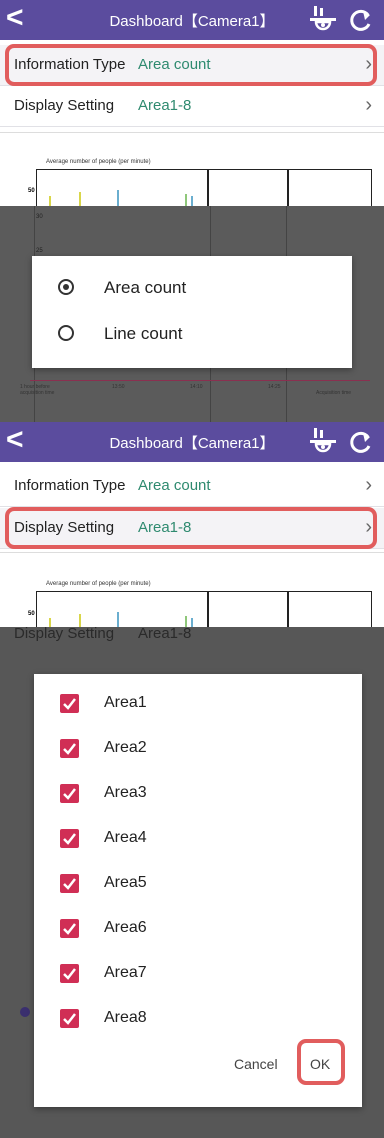 This screenshot has height=1138, width=384. Describe the element at coordinates (37, 390) in the screenshot. I see `x-tick-label: 1 hour before acquisition time` at that location.